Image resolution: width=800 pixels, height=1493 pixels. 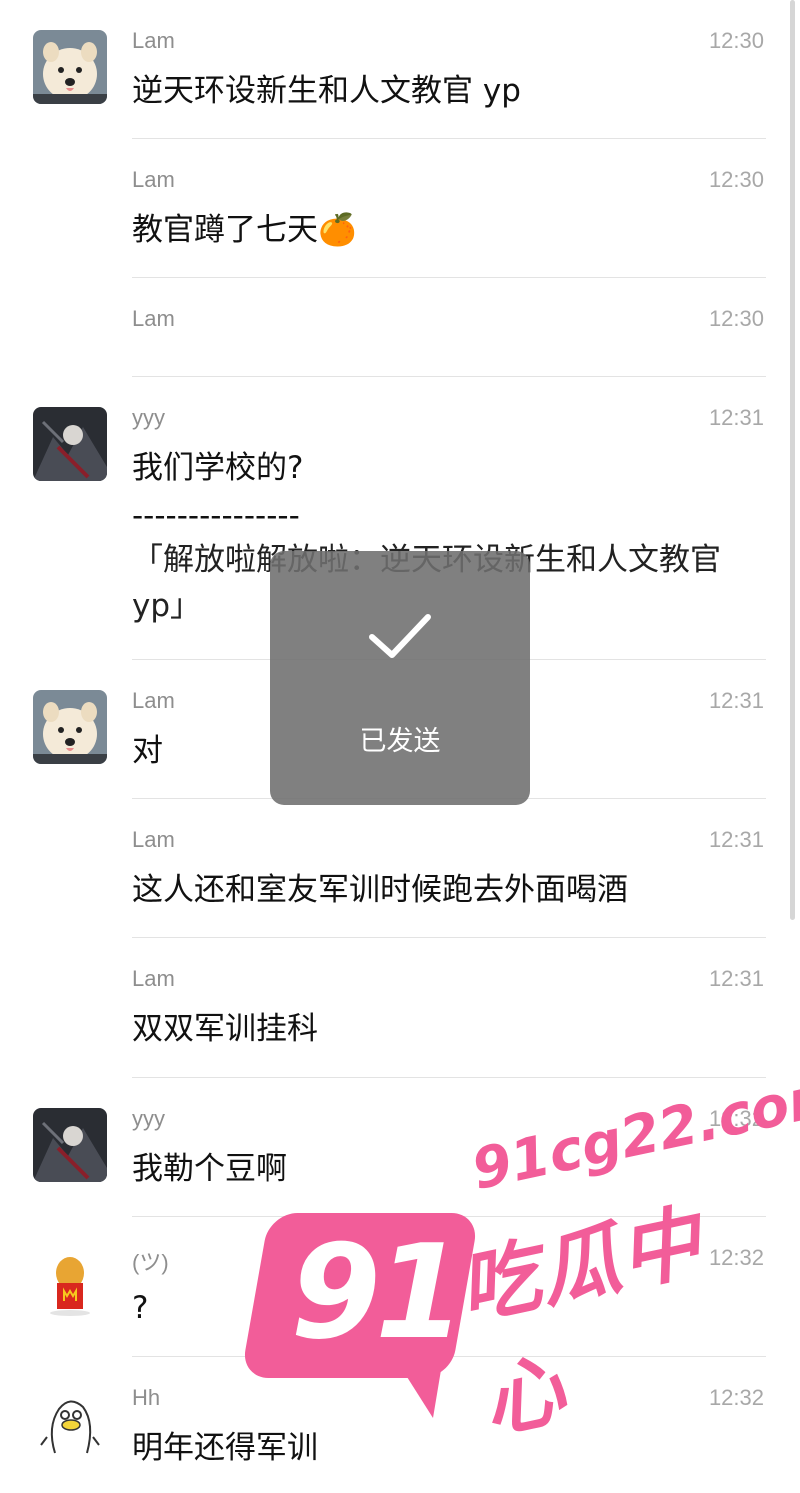 I want to click on message-text: 教官蹲了七天🍊, so click(x=244, y=230).